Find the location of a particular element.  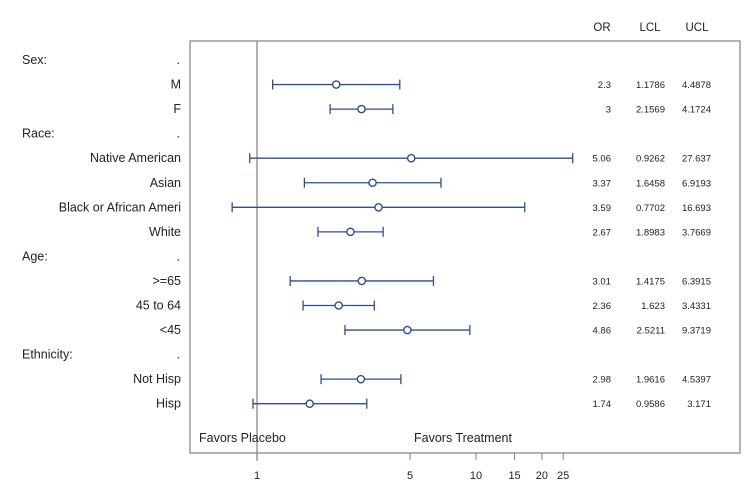

lcl-value: 0.7702 is located at coordinates (650, 208).